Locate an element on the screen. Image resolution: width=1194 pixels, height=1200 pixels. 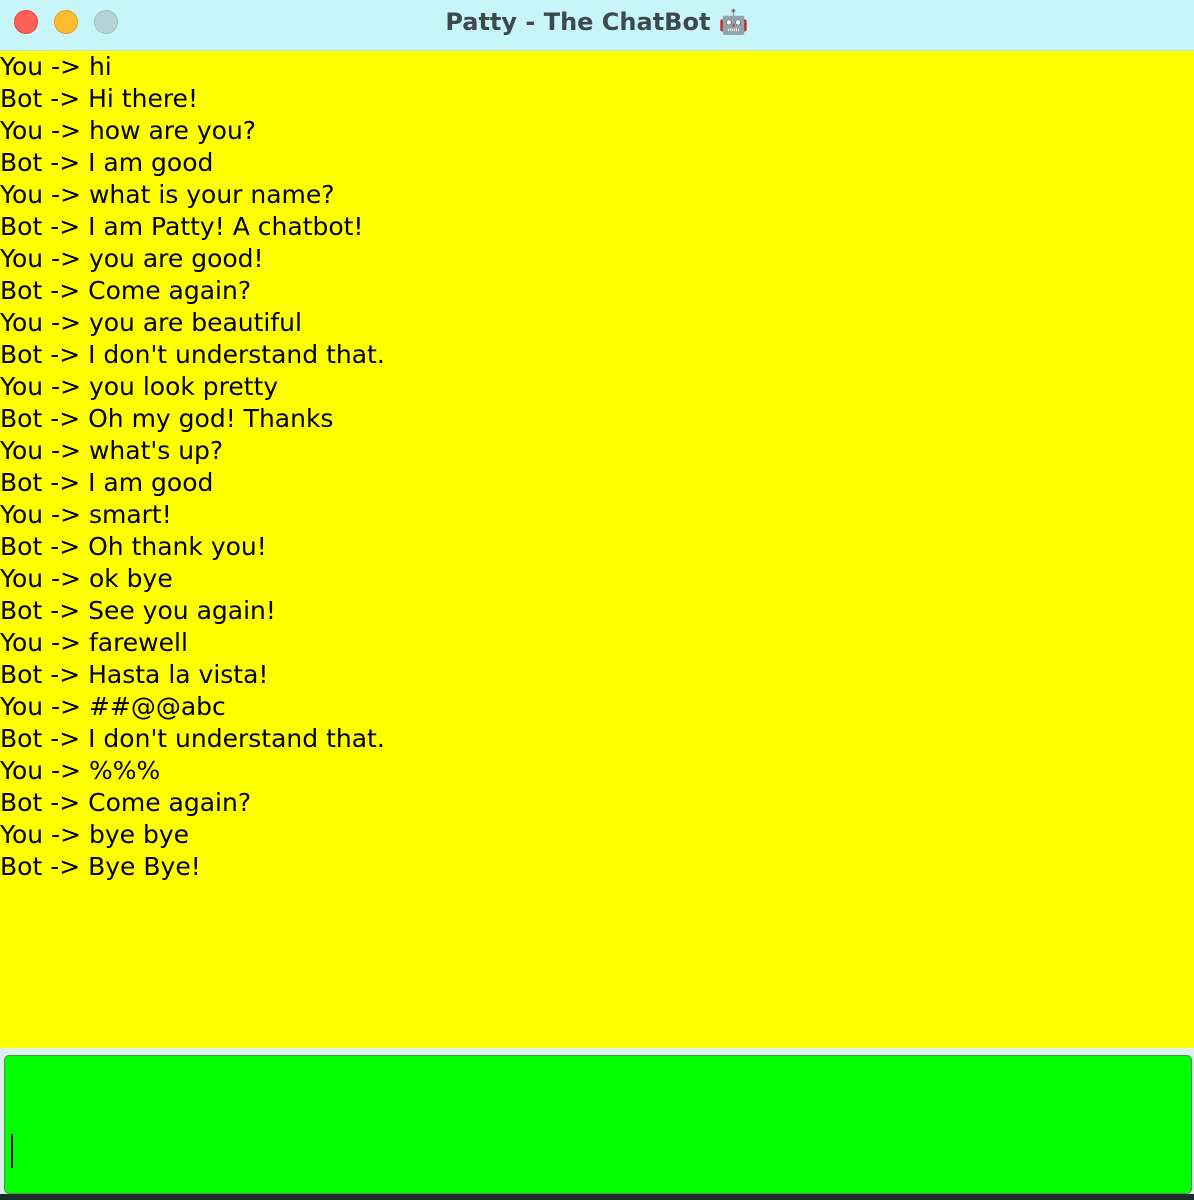
text-caret is located at coordinates (12, 1151).